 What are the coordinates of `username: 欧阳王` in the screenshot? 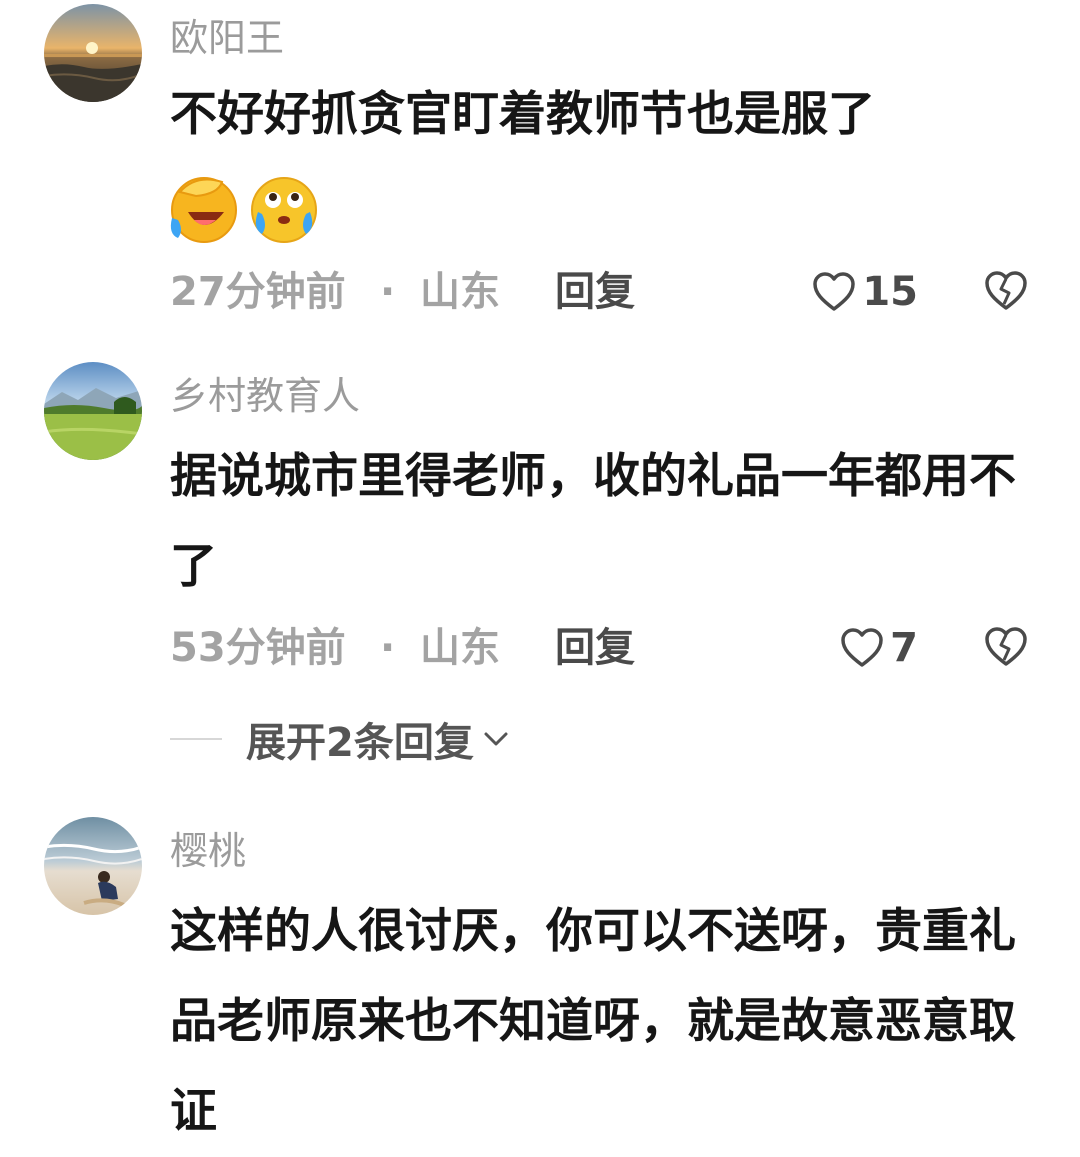 It's located at (227, 38).